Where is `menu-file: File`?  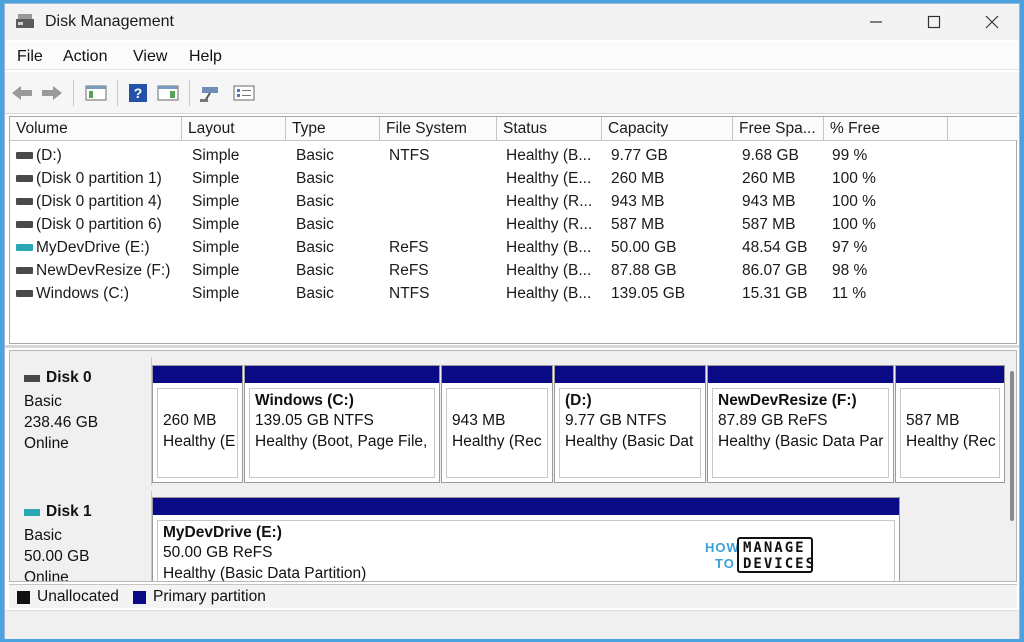
menu-file: File is located at coordinates (30, 57).